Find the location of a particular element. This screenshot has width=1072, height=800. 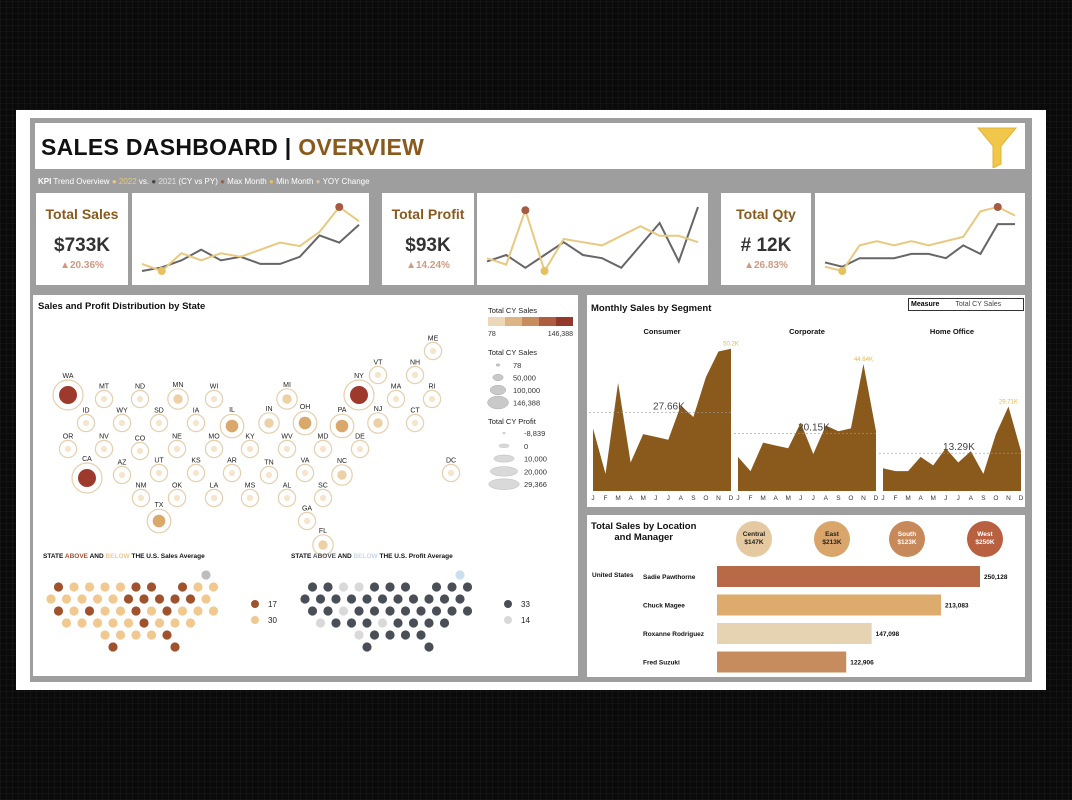

sales-sparkline is located at coordinates (250, 239).